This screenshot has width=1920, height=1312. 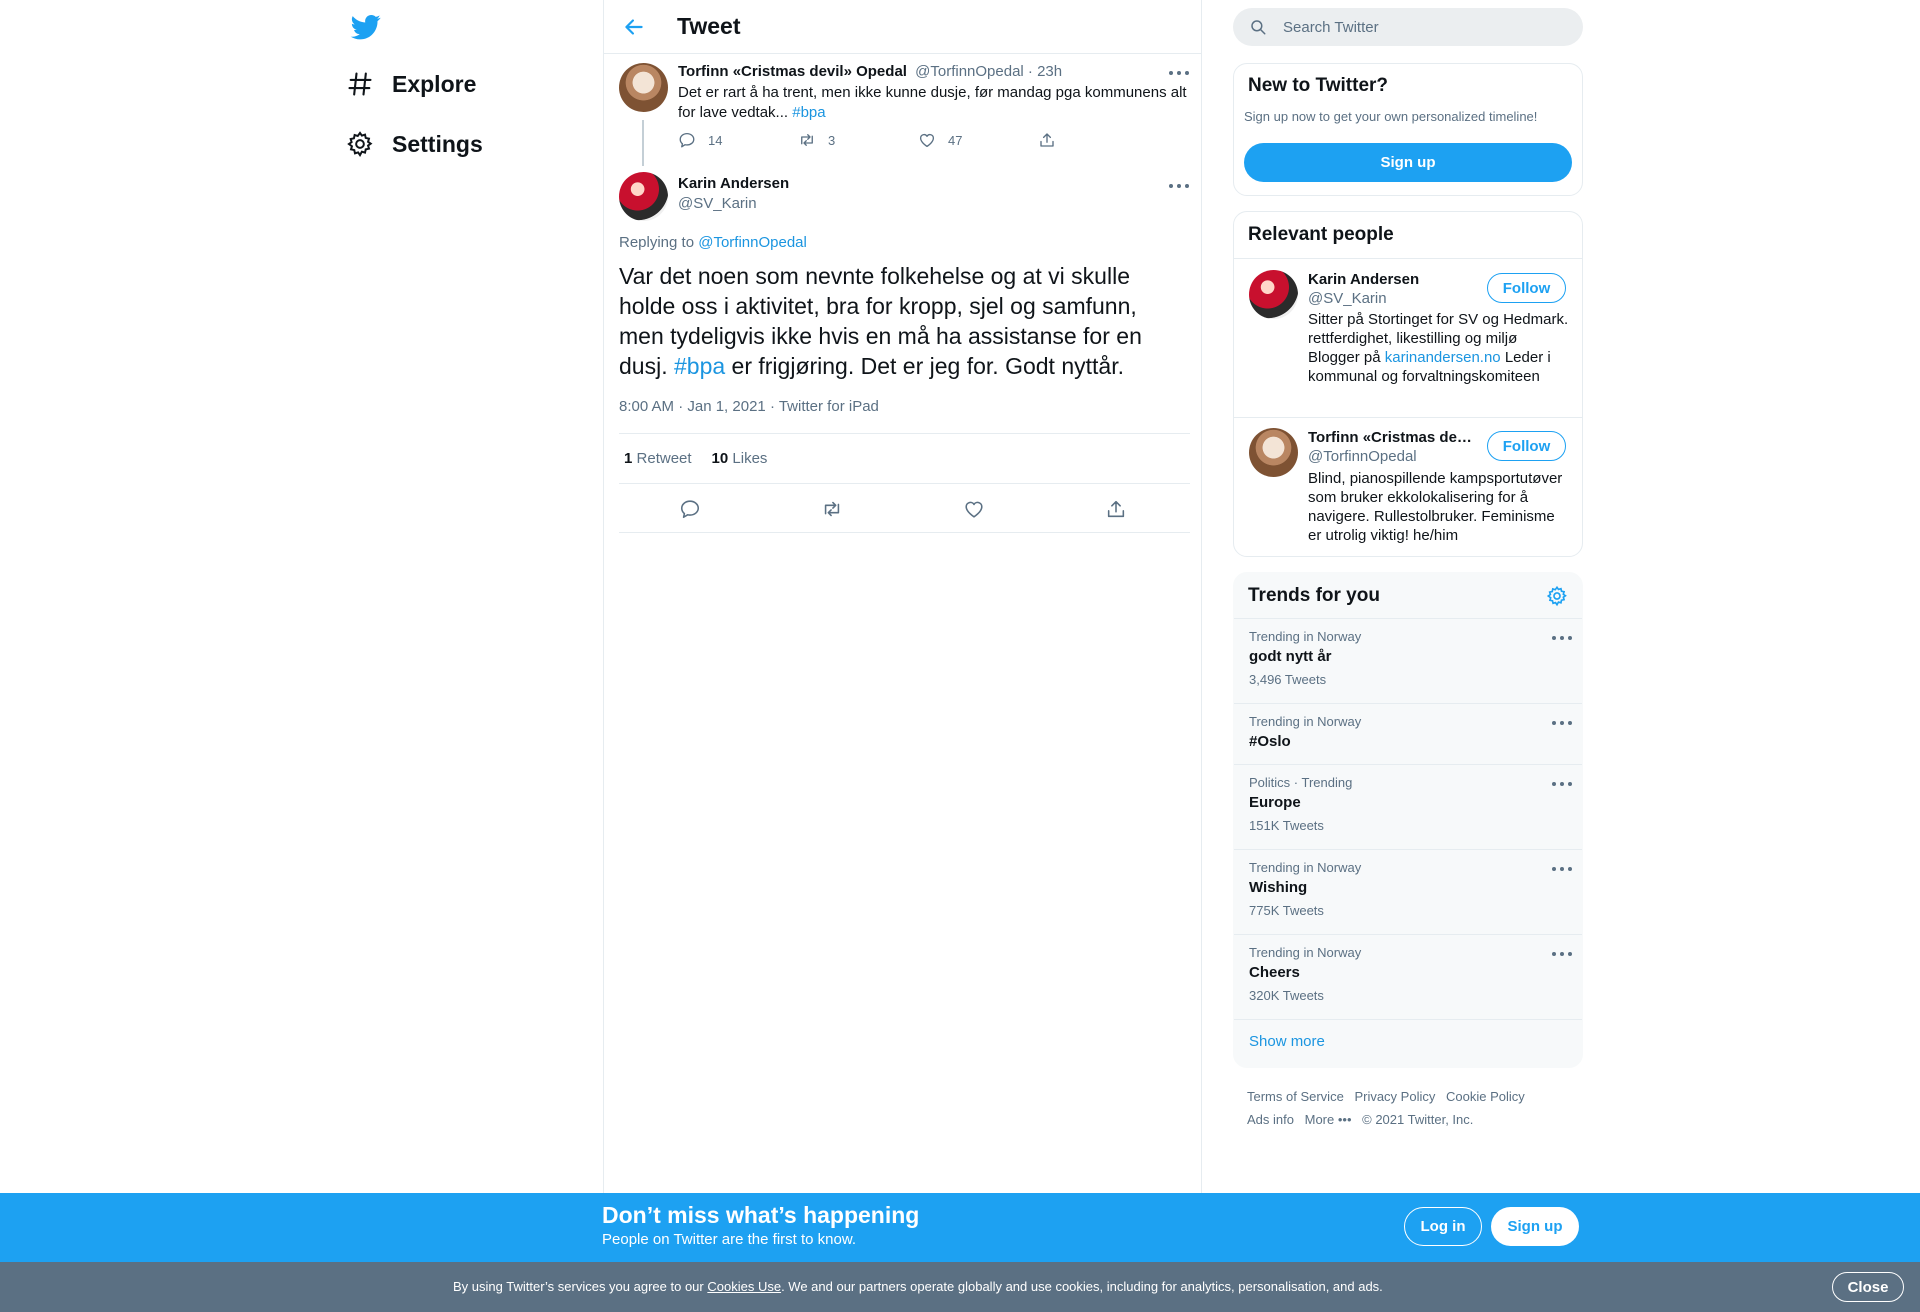 I want to click on like-button, so click(x=974, y=509).